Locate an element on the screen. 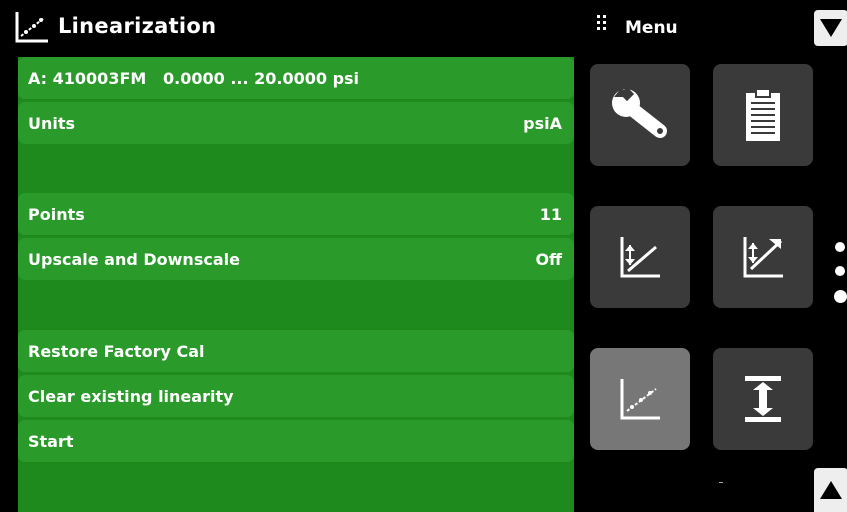  start-label: Start is located at coordinates (51, 441).